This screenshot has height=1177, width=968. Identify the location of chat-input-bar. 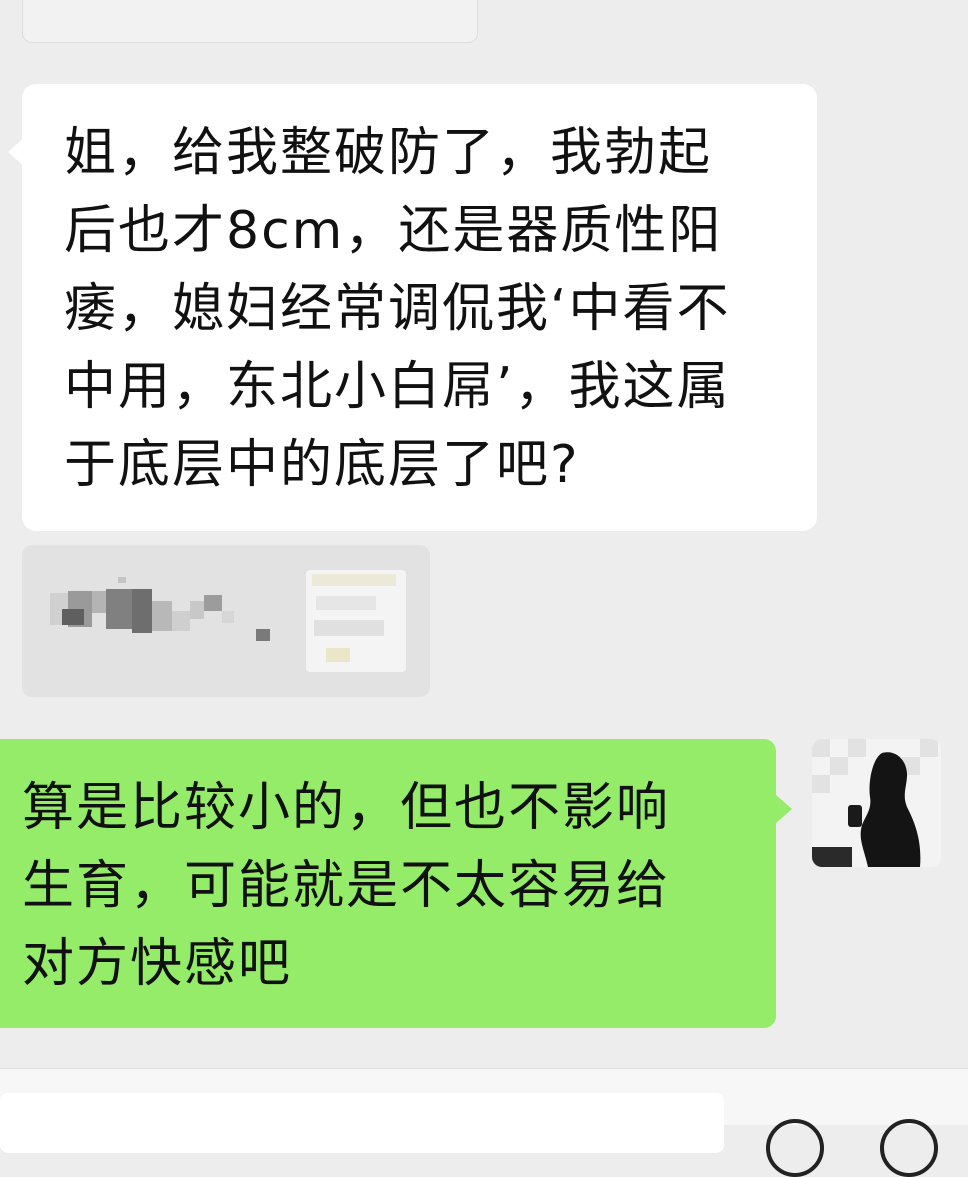
(484, 1122).